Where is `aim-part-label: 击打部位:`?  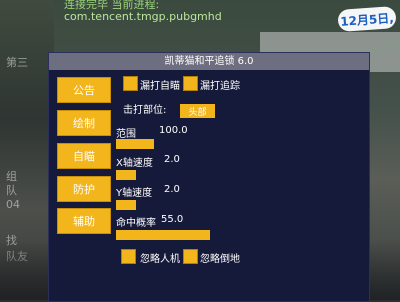 aim-part-label: 击打部位: is located at coordinates (145, 110).